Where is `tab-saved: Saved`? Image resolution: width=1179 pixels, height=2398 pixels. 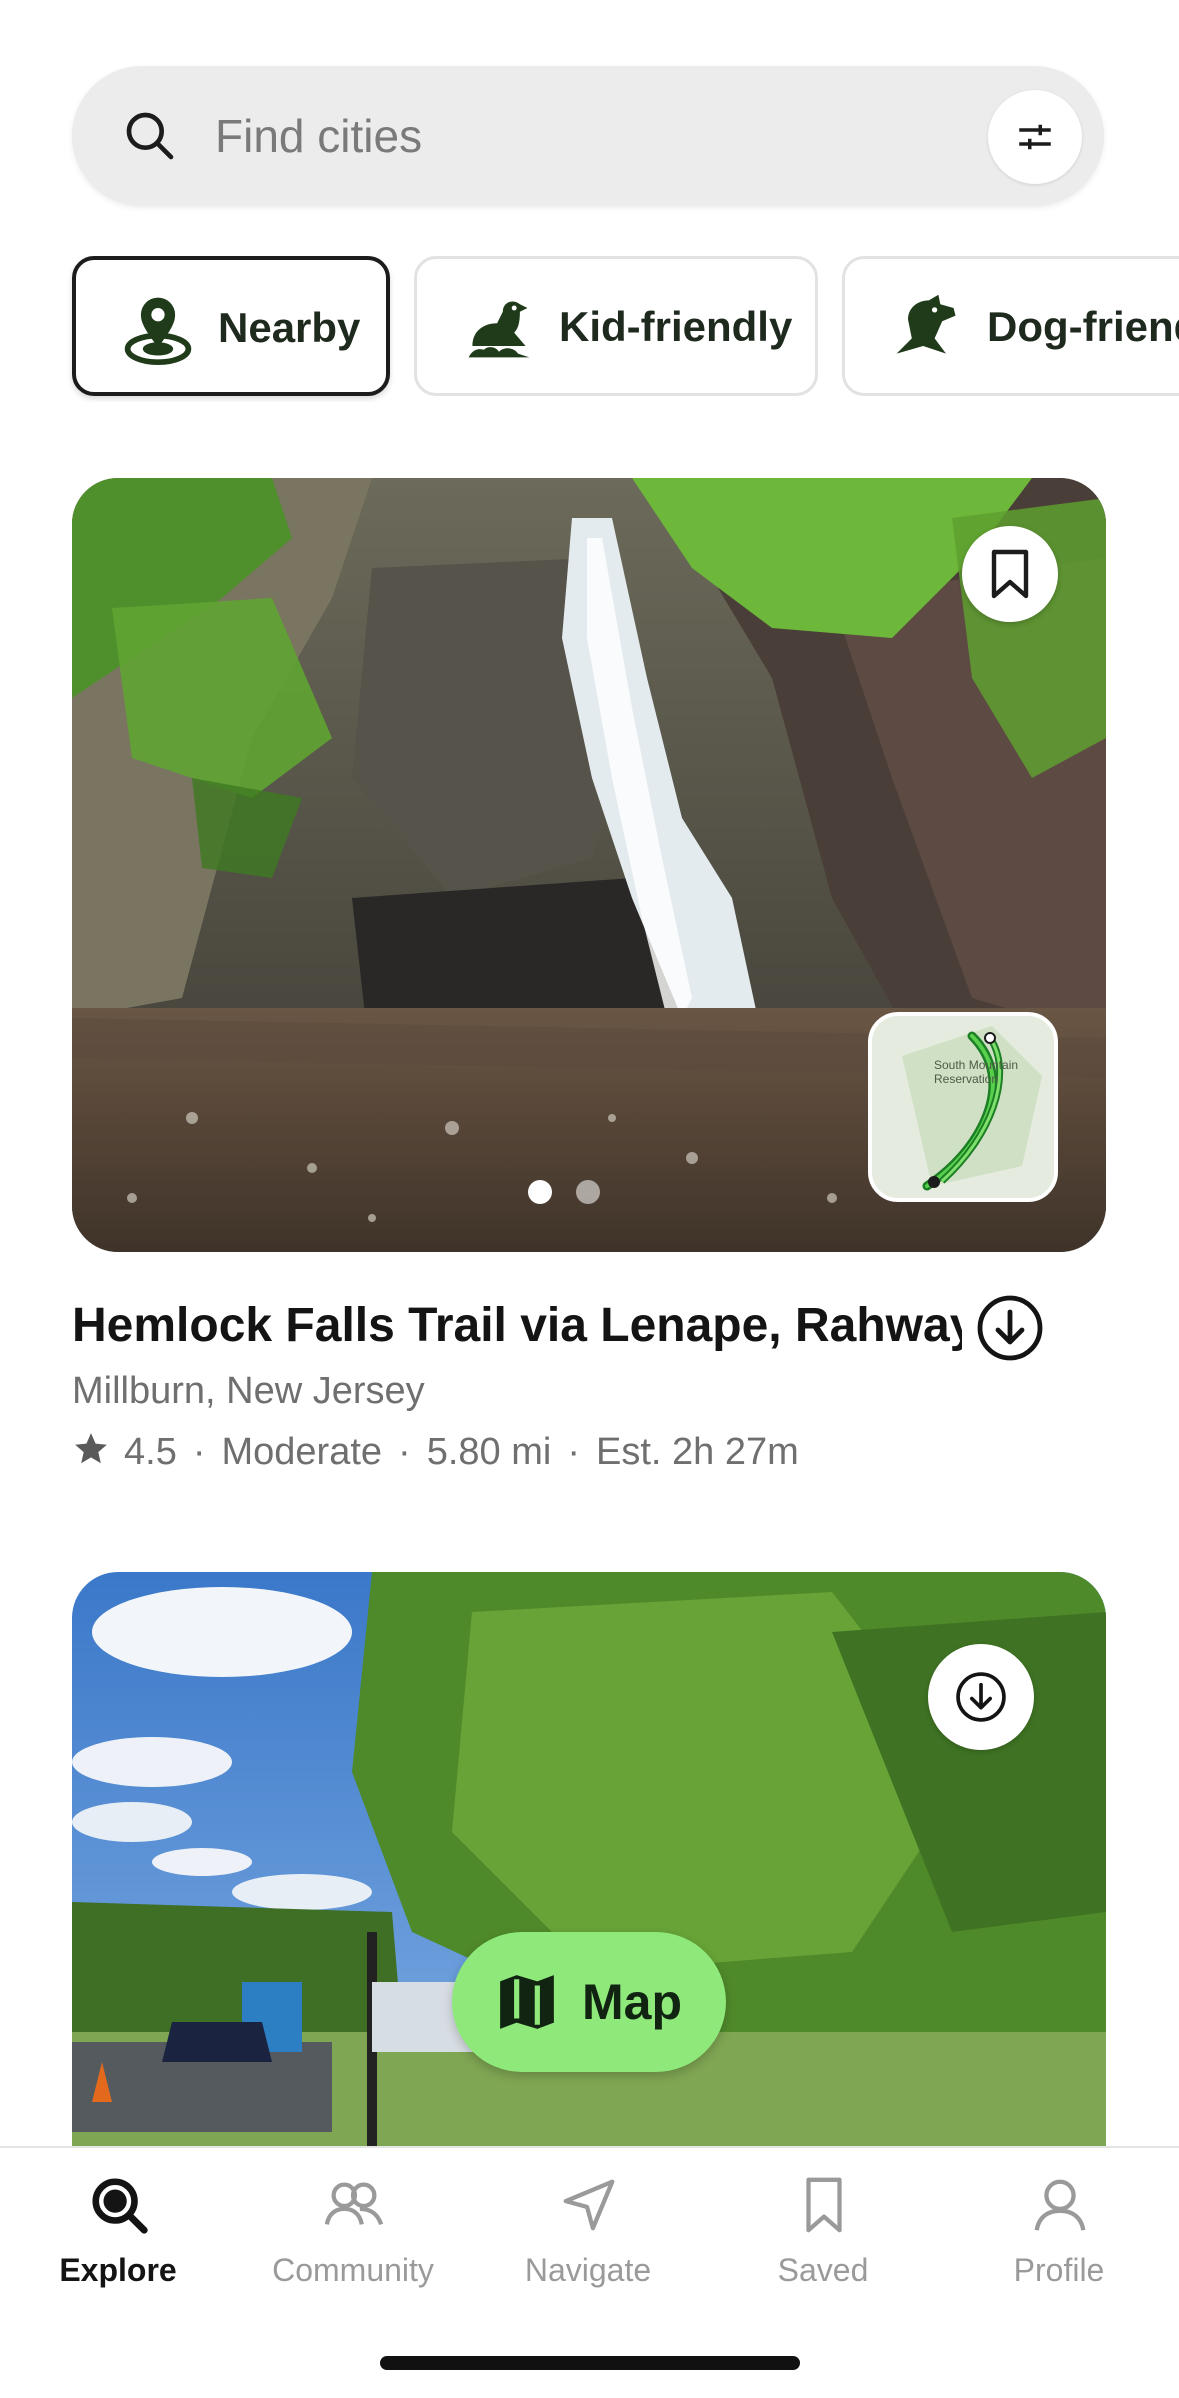 tab-saved: Saved is located at coordinates (823, 2228).